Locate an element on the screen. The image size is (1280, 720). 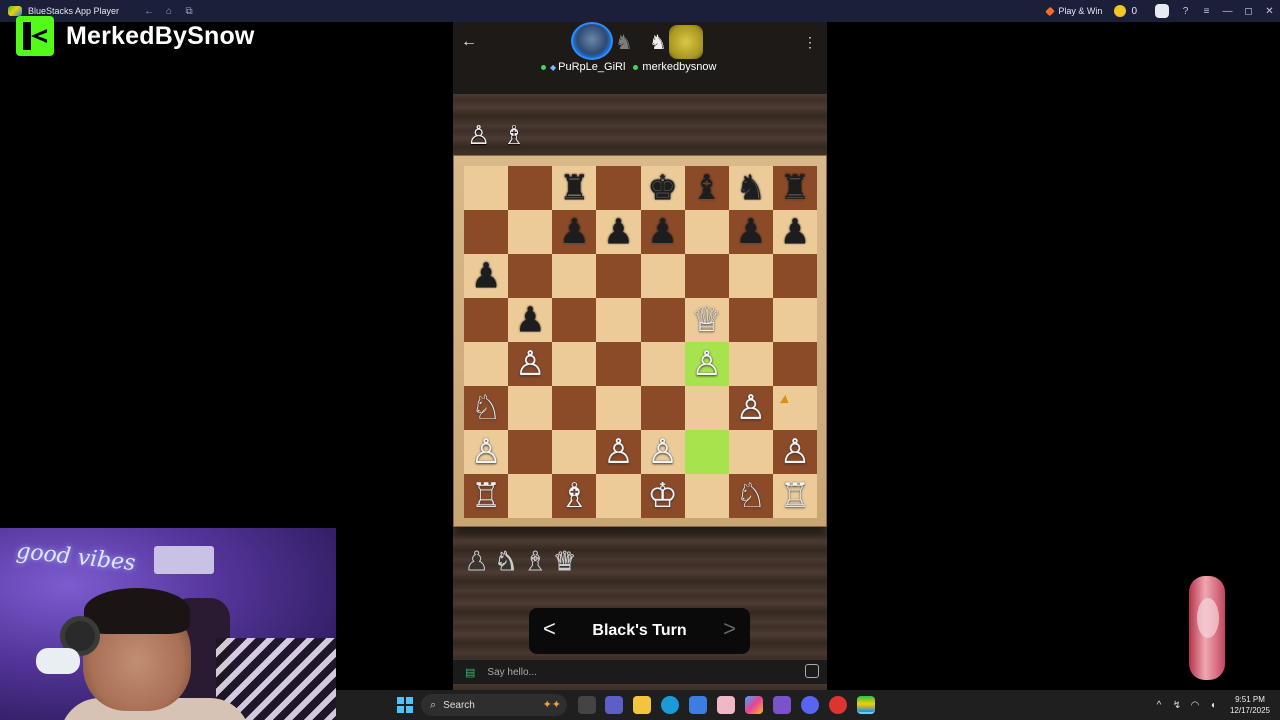
player2-avatar is located at coordinates (686, 42).